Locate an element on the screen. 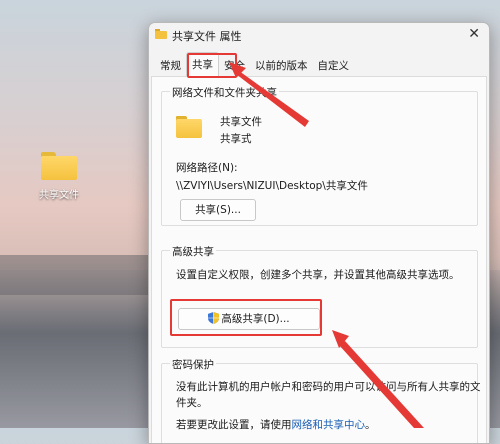 The image size is (500, 444). arrow-to-advanced-button is located at coordinates (381, 384).